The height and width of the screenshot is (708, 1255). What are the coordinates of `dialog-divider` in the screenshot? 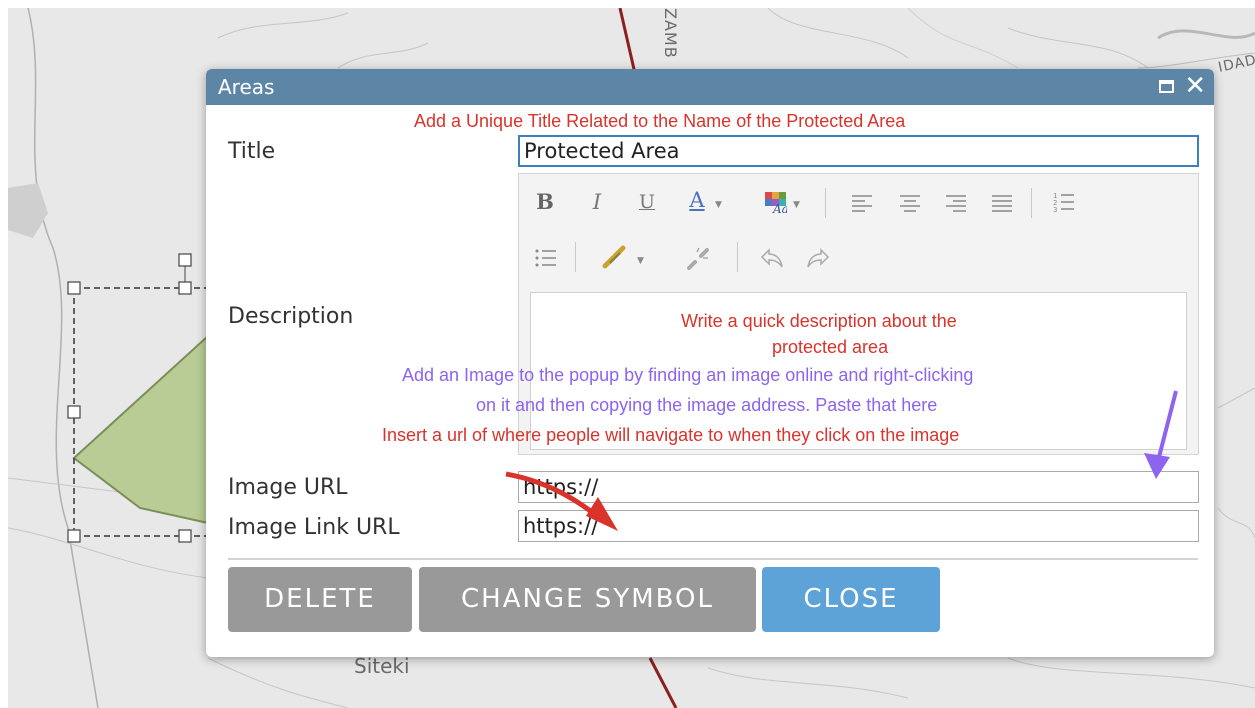 It's located at (713, 559).